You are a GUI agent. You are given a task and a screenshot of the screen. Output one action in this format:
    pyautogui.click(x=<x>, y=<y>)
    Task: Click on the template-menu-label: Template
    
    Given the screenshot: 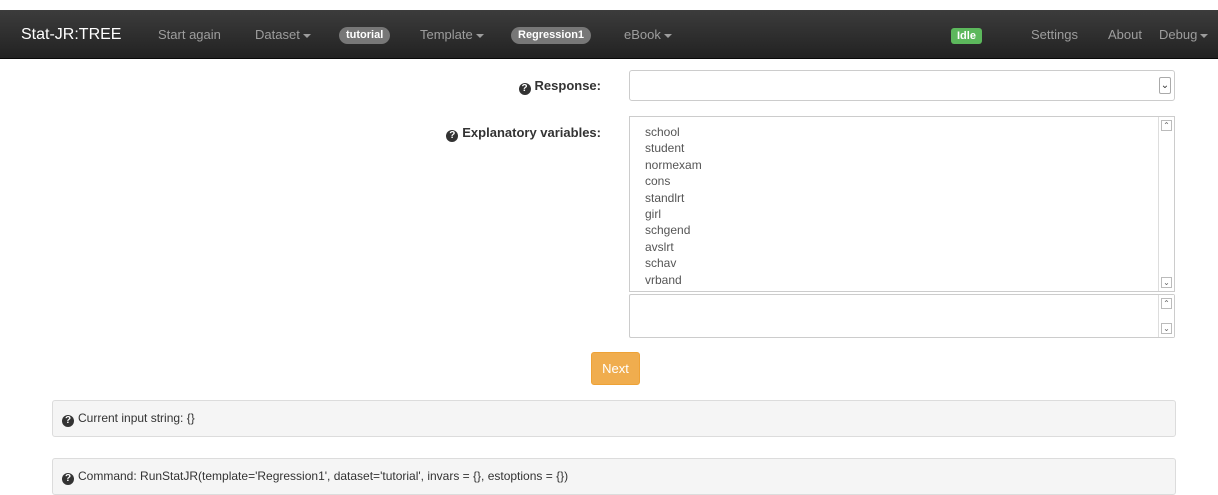 What is the action you would take?
    pyautogui.click(x=446, y=34)
    